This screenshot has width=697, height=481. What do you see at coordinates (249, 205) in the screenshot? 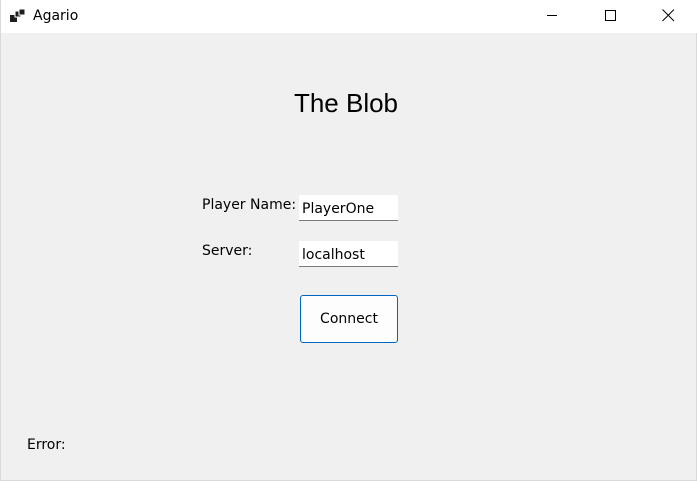
I see `player-name-label: Player Name:` at bounding box center [249, 205].